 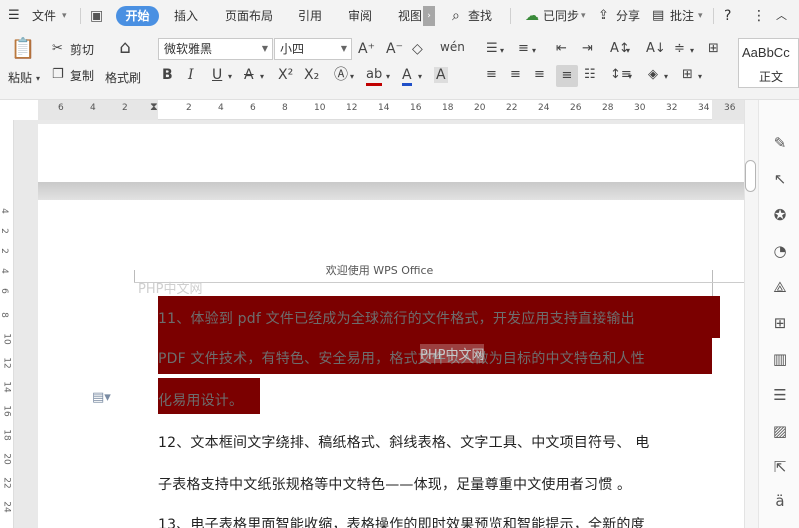 What do you see at coordinates (750, 176) in the screenshot?
I see `scrollbar-thumb` at bounding box center [750, 176].